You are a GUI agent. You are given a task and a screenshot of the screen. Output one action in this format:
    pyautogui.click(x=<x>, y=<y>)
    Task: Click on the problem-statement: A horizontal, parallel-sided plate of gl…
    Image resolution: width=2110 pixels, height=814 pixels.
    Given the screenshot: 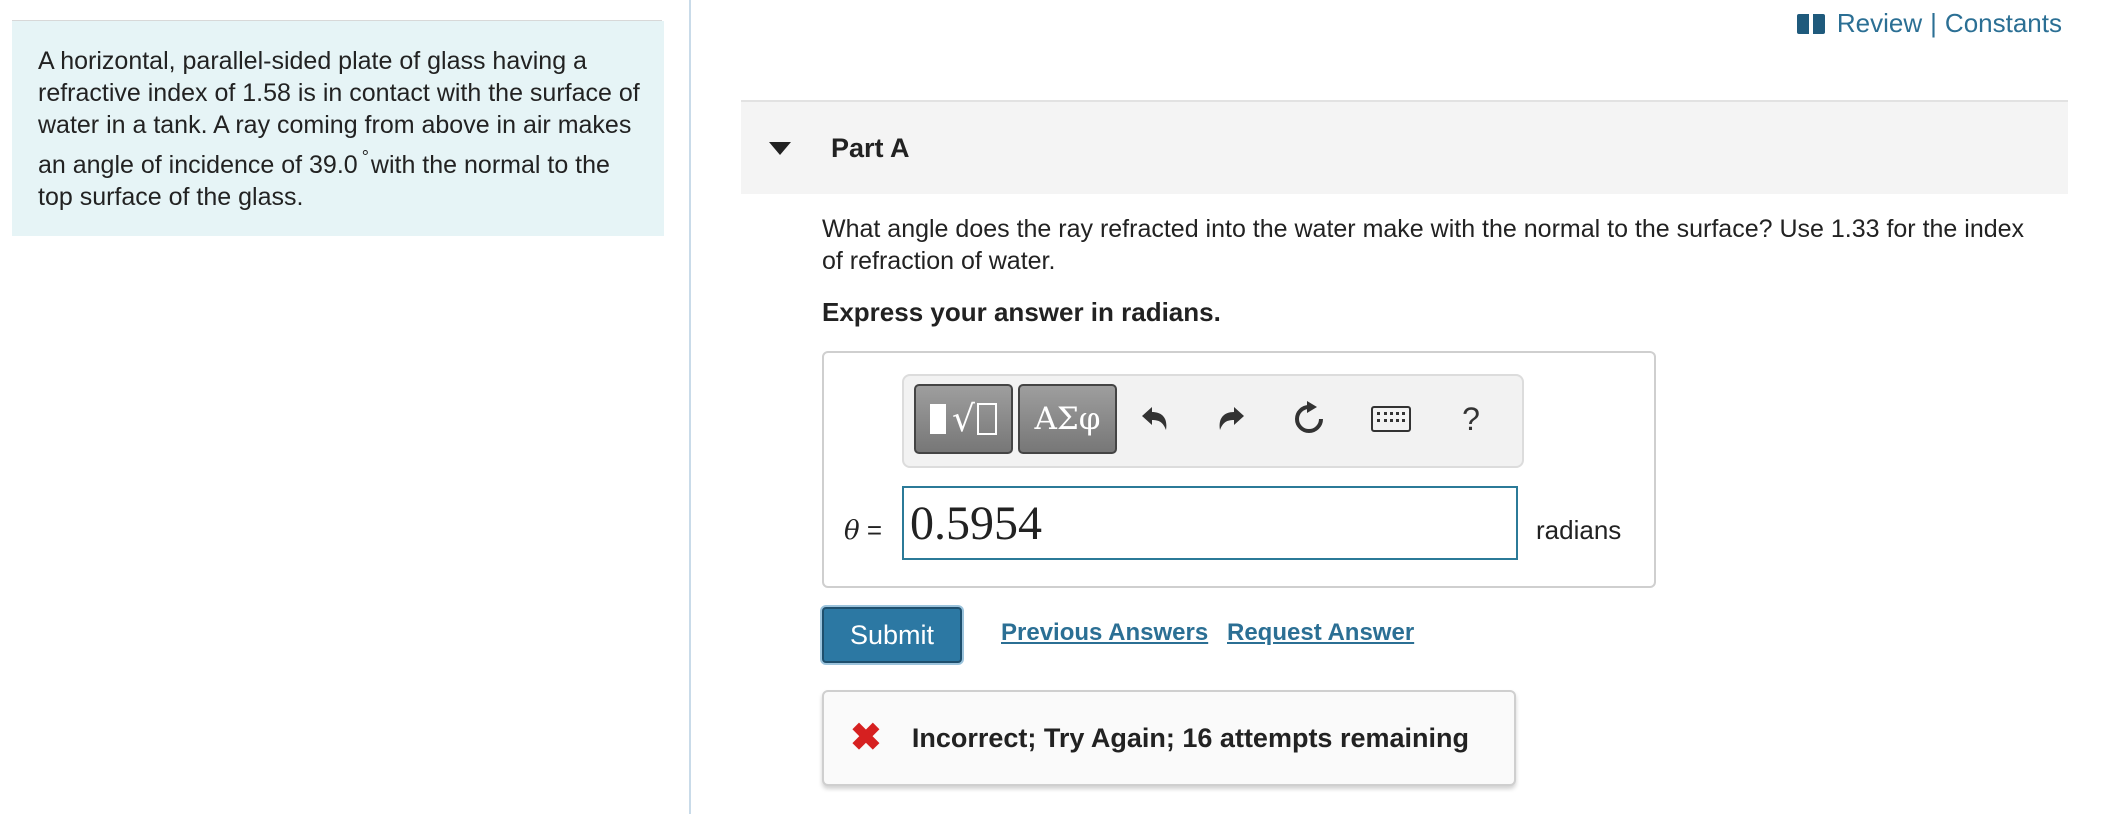 What is the action you would take?
    pyautogui.click(x=338, y=128)
    